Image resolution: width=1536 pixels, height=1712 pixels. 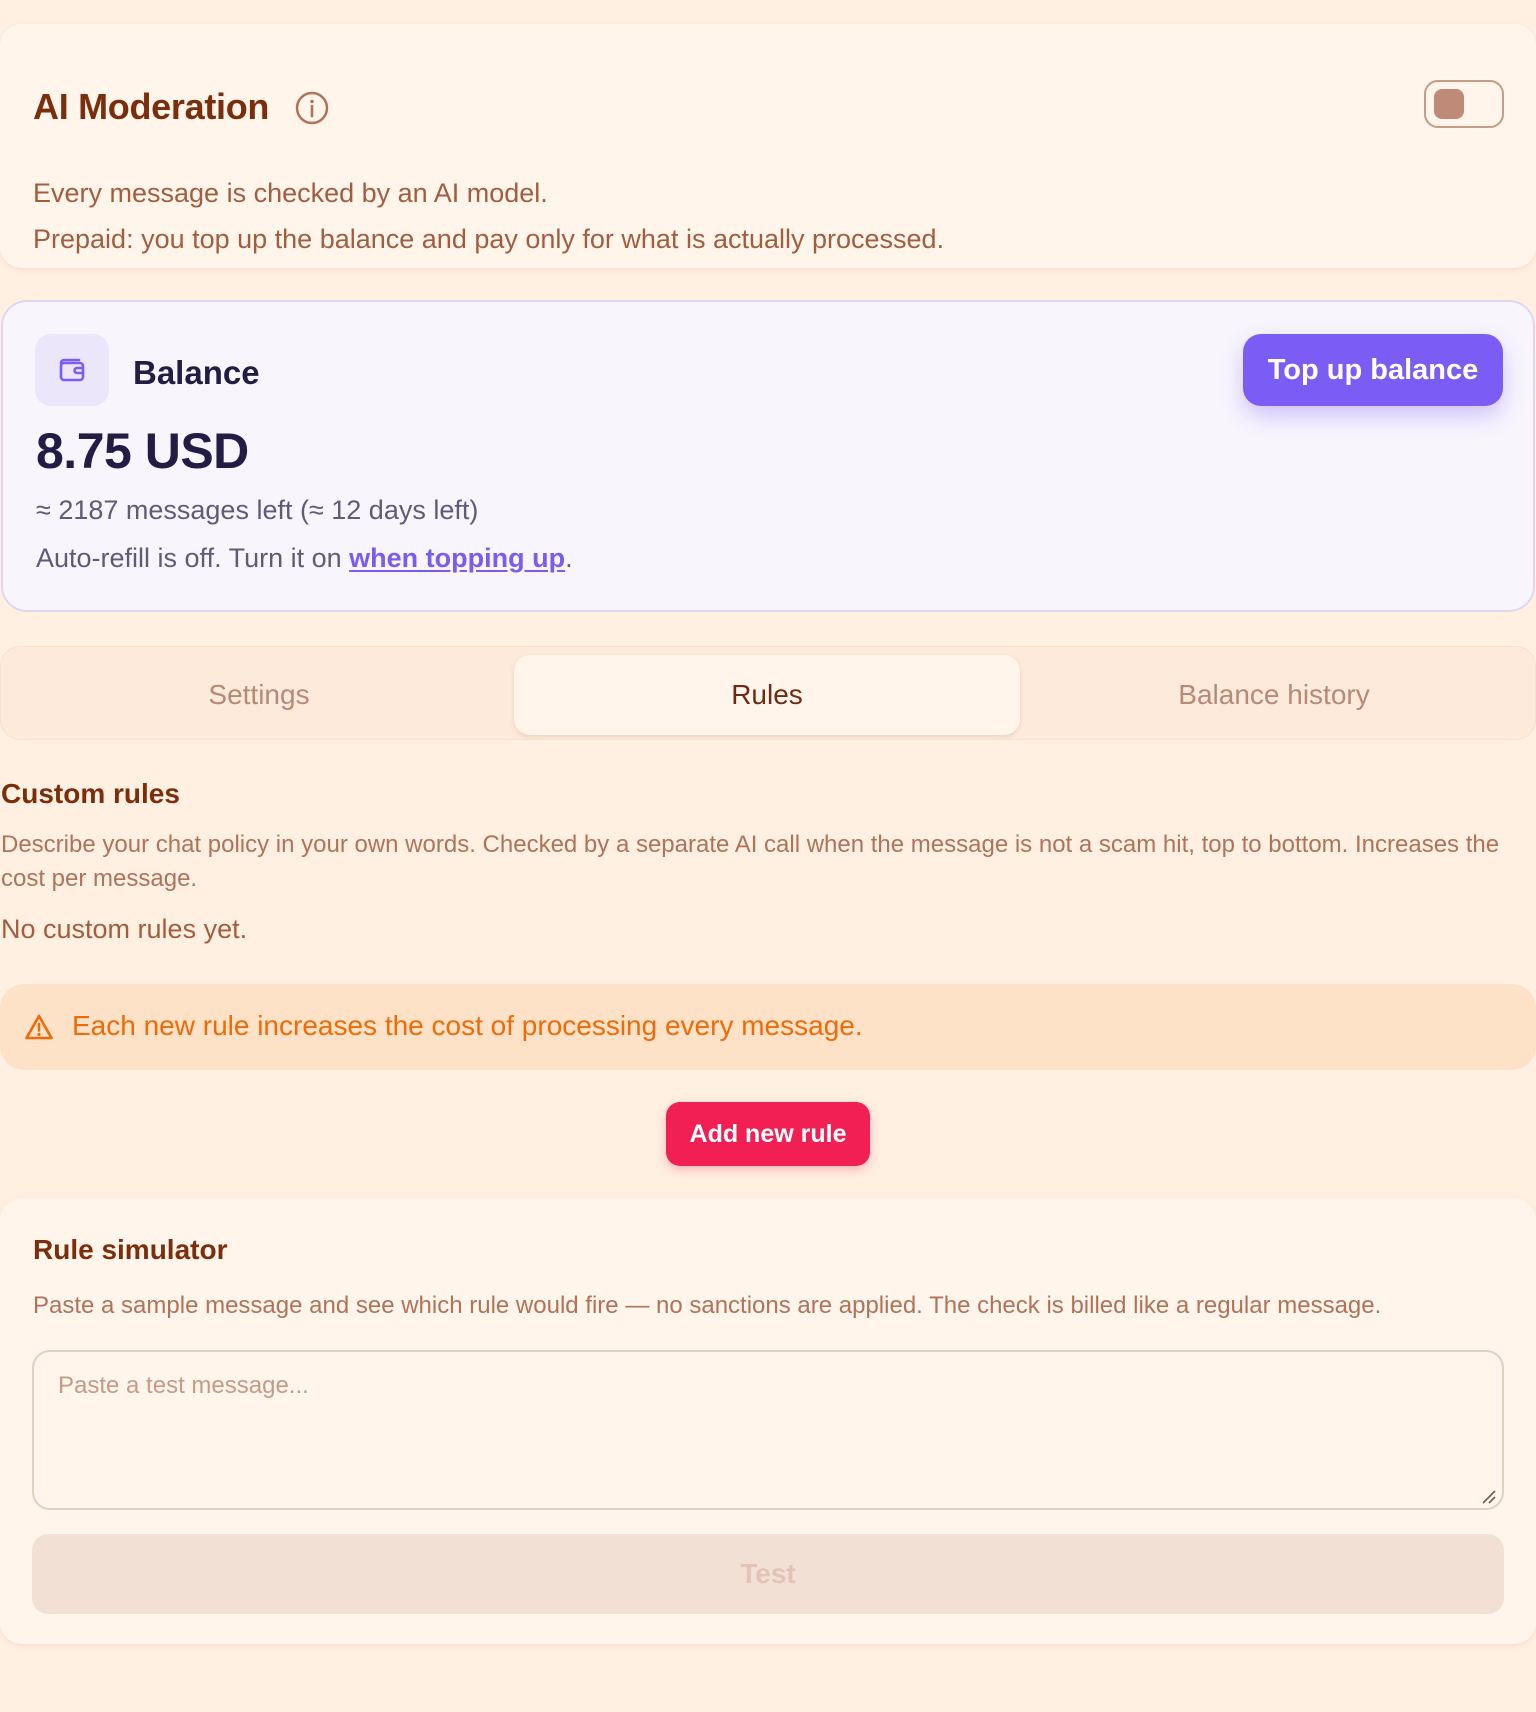 What do you see at coordinates (1274, 695) in the screenshot?
I see `tab-balance-history: Balance history` at bounding box center [1274, 695].